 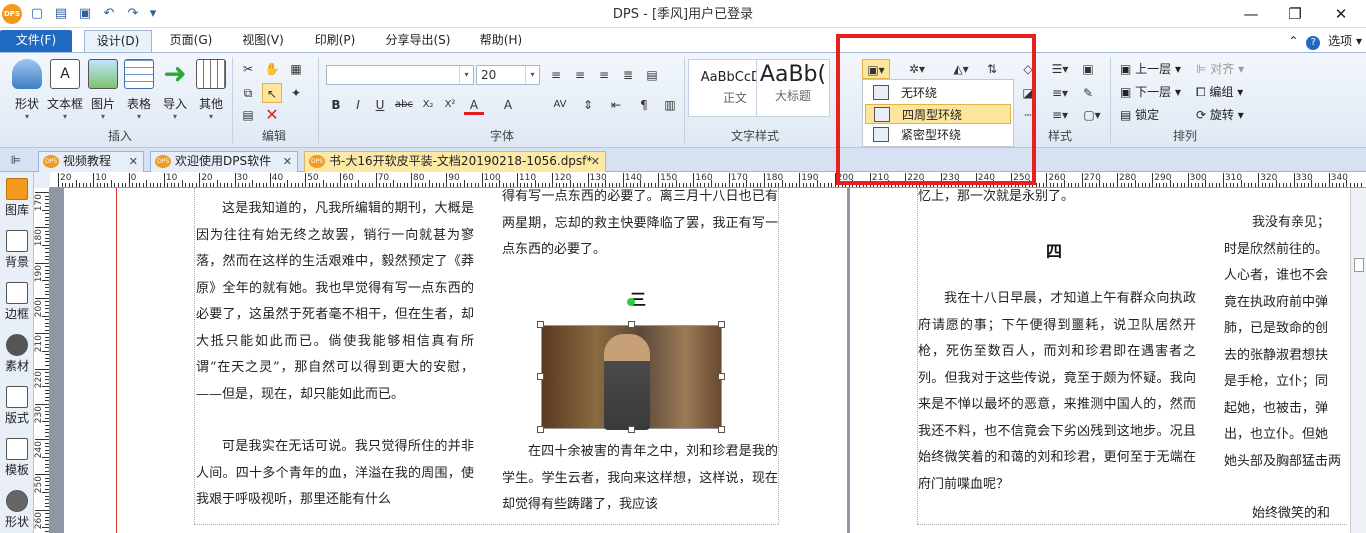 I want to click on tab-file: 文件(F), so click(x=36, y=41).